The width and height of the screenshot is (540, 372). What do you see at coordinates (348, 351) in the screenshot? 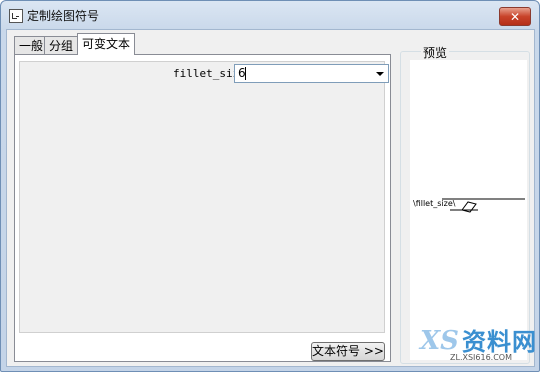
I see `text-symbol-button: 文本符号 >>` at bounding box center [348, 351].